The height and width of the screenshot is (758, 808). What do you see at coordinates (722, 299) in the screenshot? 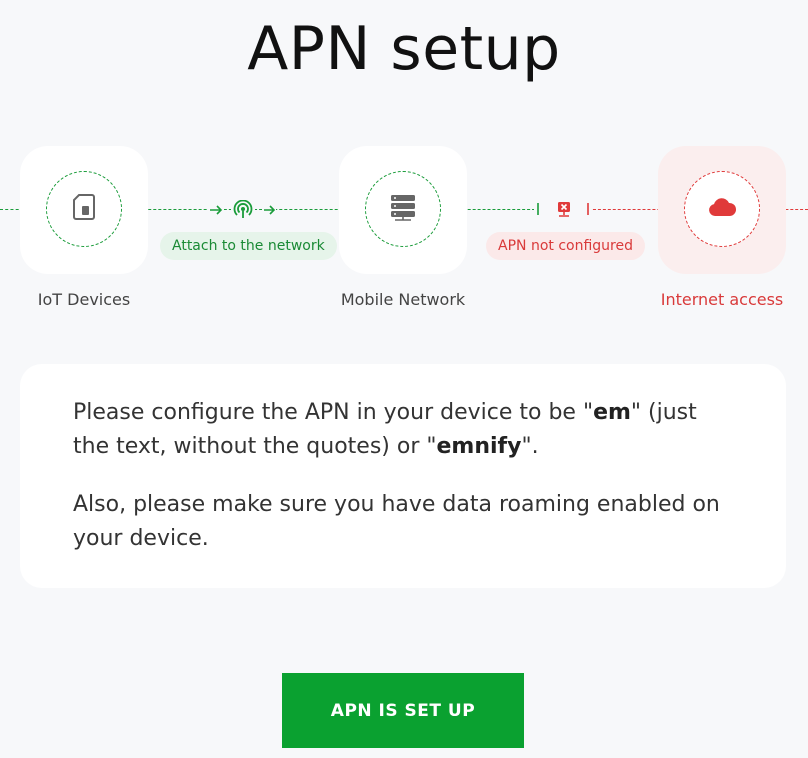
I see `node-label-internet-access: Internet access` at bounding box center [722, 299].